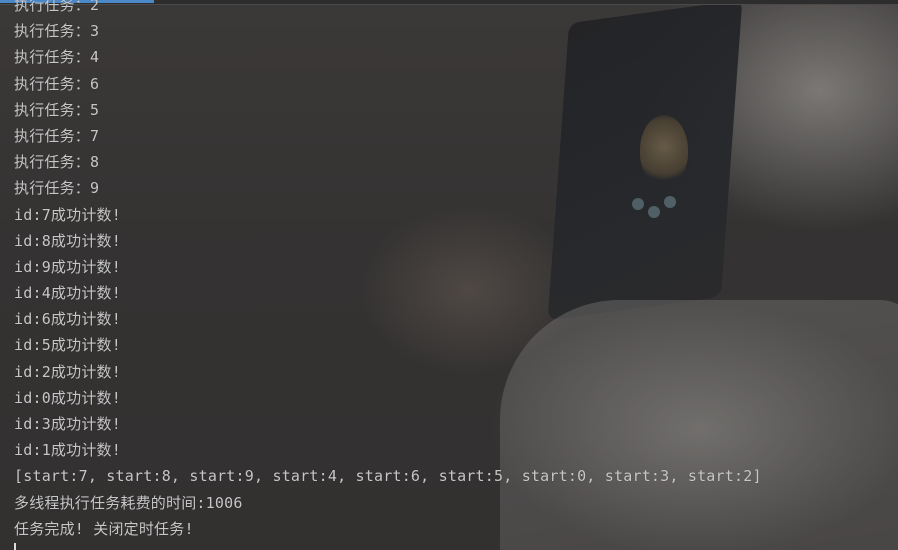 Image resolution: width=898 pixels, height=550 pixels. I want to click on console-line: 执行任务：8, so click(57, 162).